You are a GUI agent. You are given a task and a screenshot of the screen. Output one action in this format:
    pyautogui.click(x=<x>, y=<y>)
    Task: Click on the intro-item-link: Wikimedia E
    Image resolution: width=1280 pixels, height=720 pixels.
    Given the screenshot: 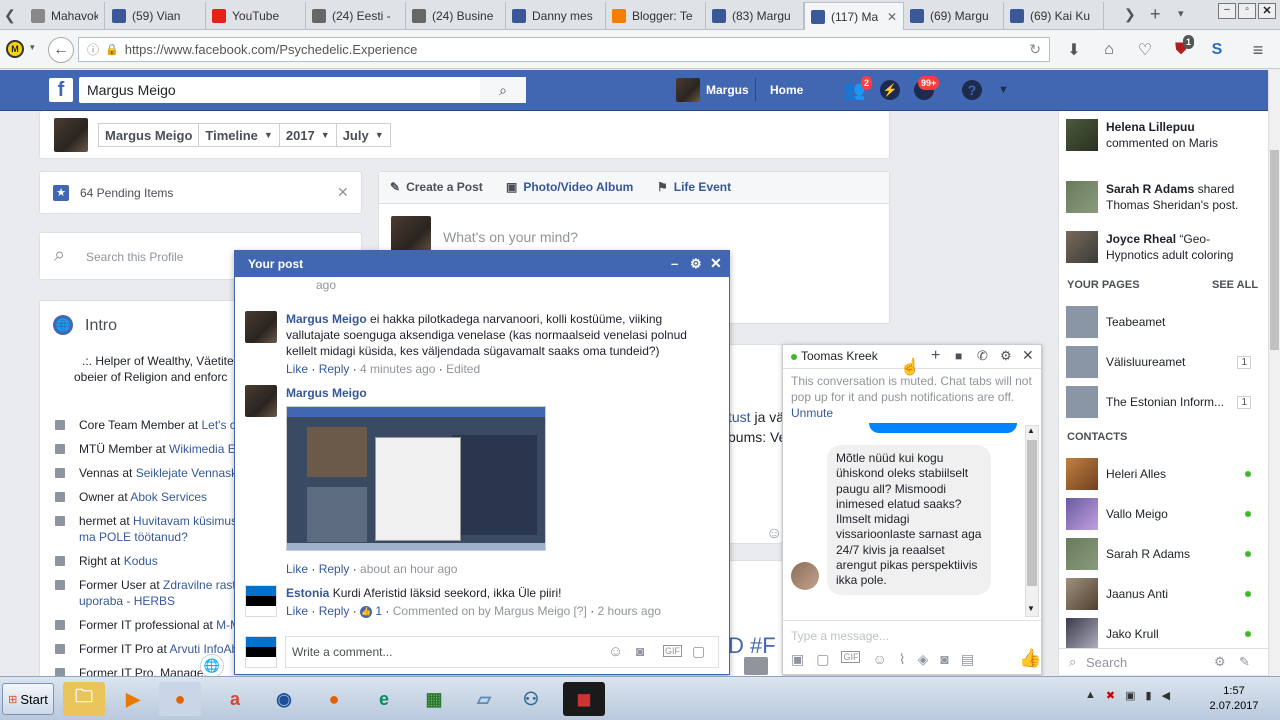 What is the action you would take?
    pyautogui.click(x=202, y=449)
    